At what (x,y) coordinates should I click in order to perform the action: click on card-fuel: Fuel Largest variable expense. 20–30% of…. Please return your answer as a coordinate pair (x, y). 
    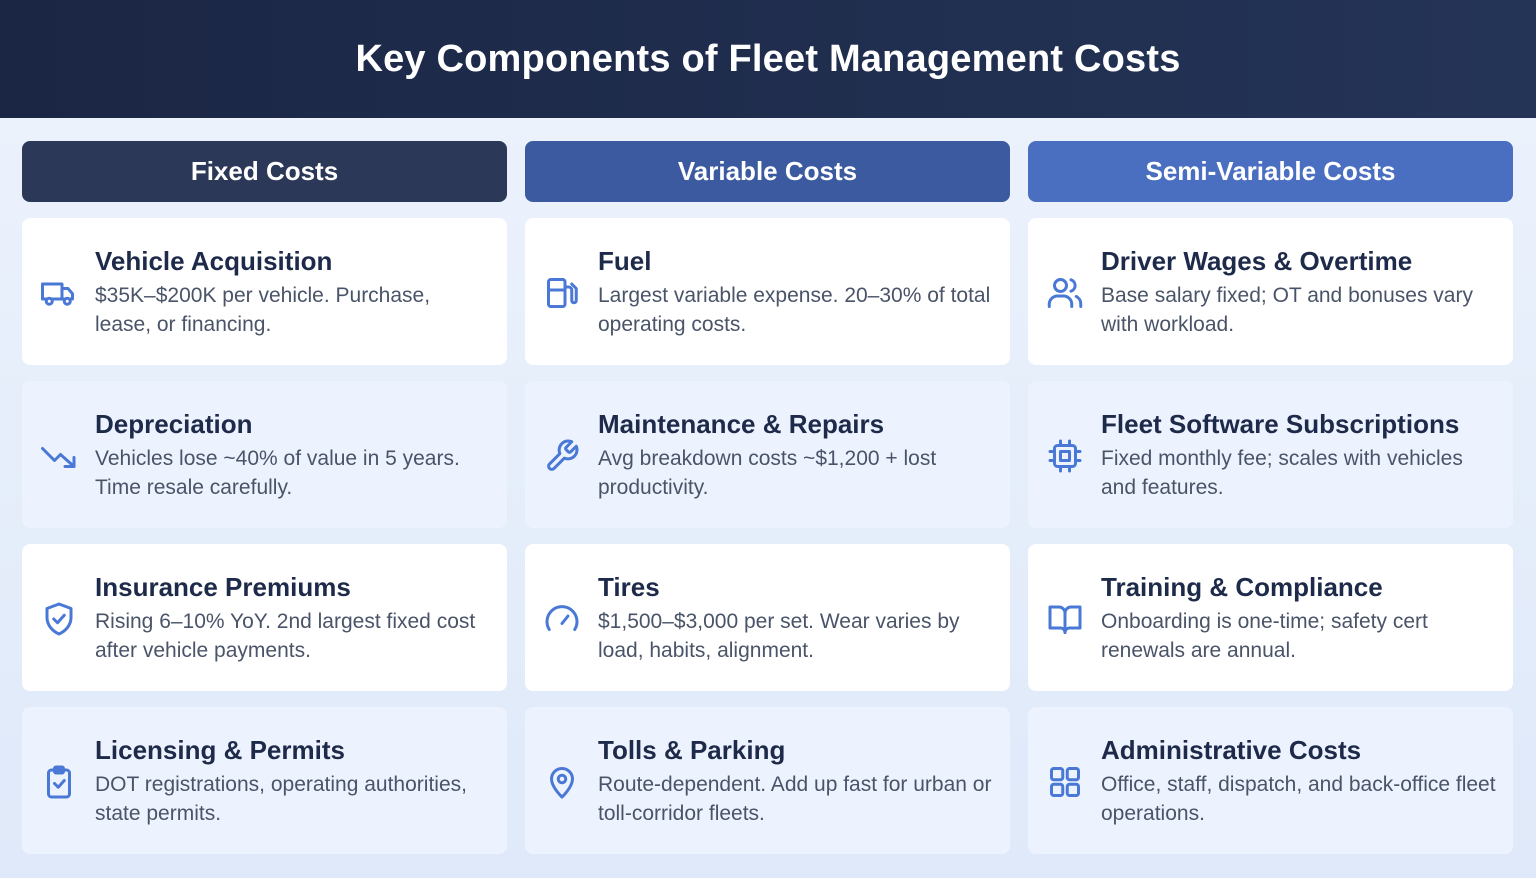
    Looking at the image, I should click on (767, 291).